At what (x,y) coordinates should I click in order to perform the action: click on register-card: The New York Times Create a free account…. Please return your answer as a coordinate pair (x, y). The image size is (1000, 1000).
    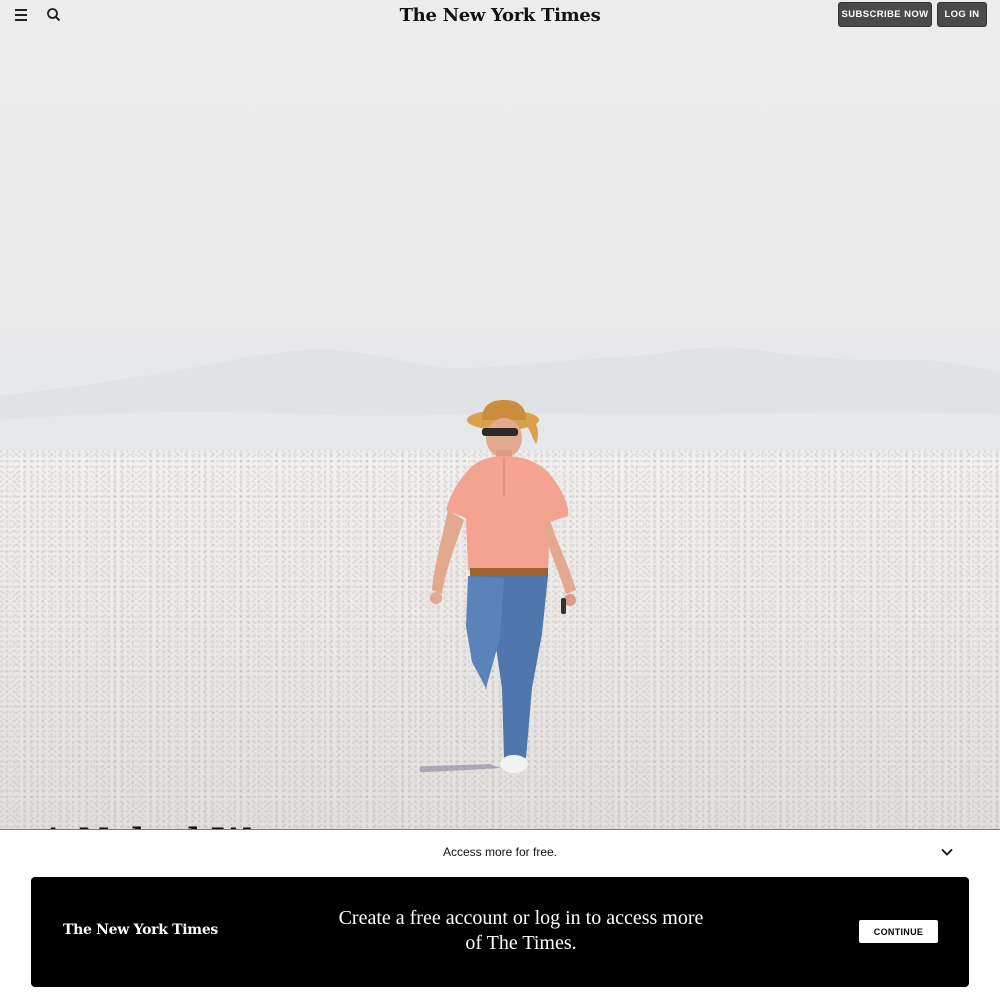
    Looking at the image, I should click on (500, 932).